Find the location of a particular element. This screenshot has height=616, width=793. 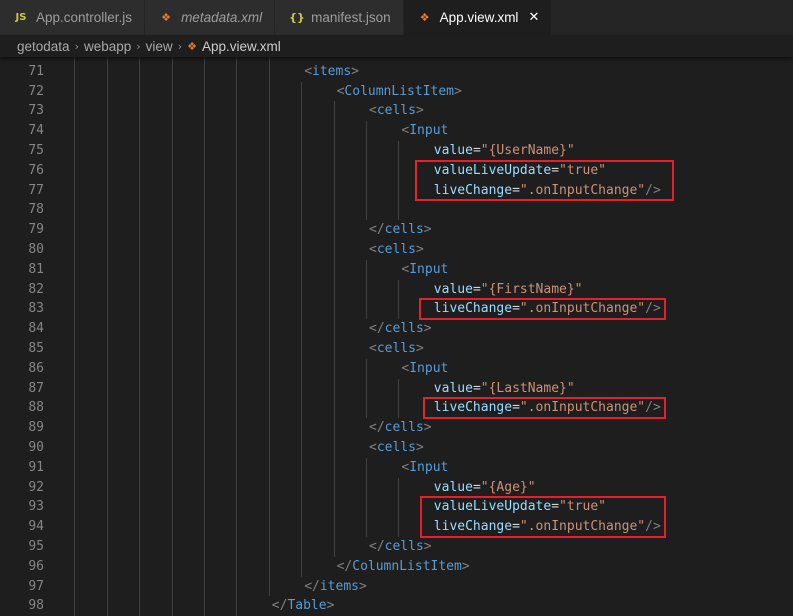

code-line: 72 <ColumnListItem> is located at coordinates (396, 92).